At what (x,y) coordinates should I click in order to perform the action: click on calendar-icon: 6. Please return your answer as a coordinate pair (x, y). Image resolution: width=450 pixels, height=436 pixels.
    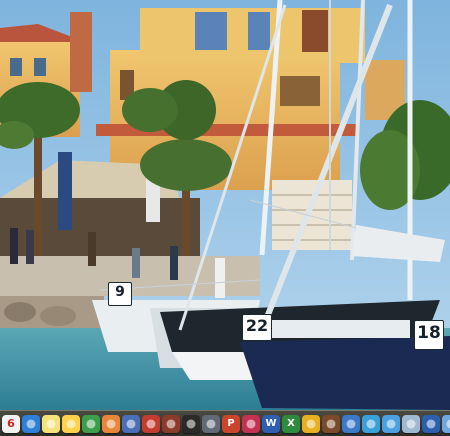
    Looking at the image, I should click on (11, 423).